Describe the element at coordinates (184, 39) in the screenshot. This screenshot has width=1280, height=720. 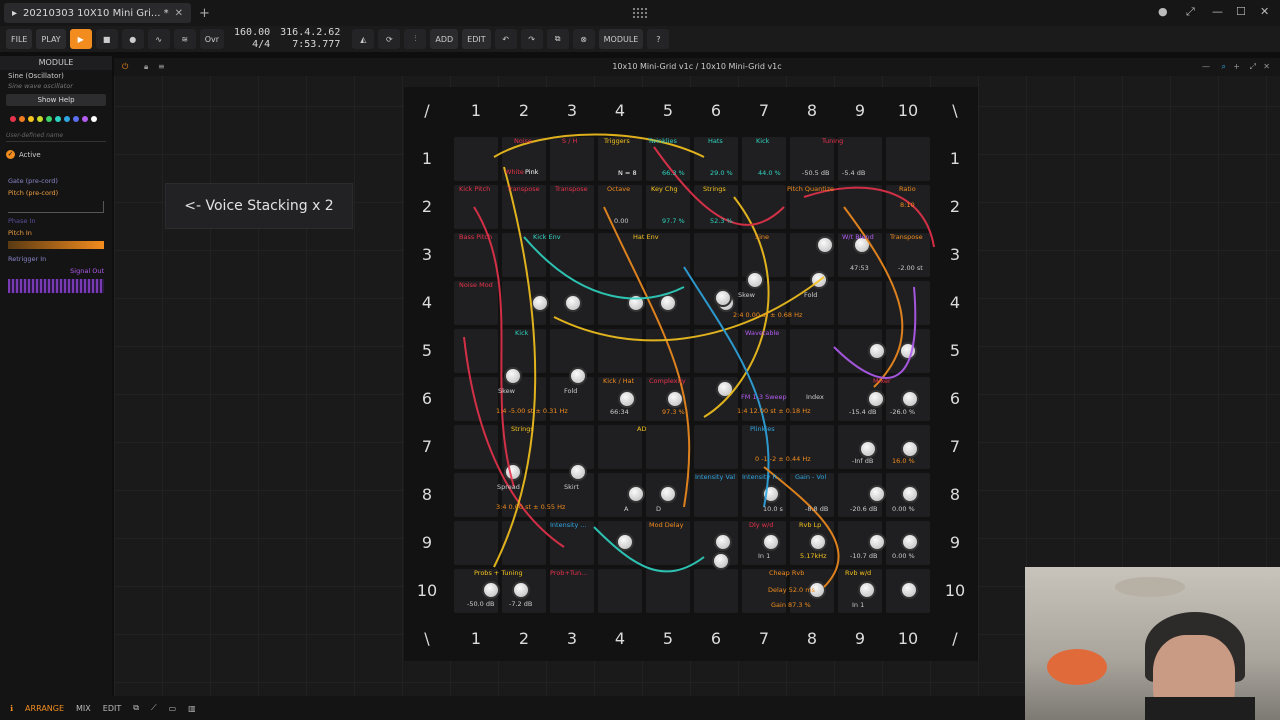
I see `groove-icon: ≋` at that location.